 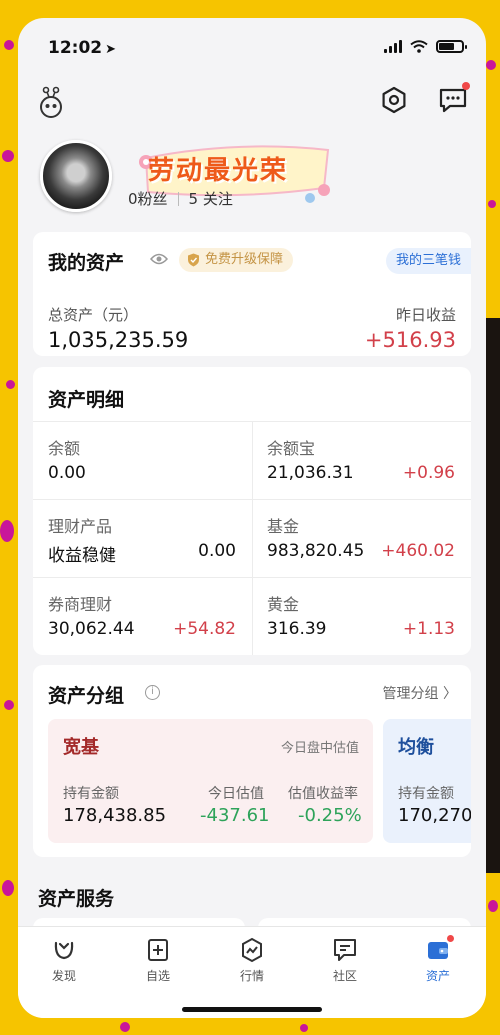 I want to click on follow-stats: 0粉丝 5 关注, so click(x=180, y=198).